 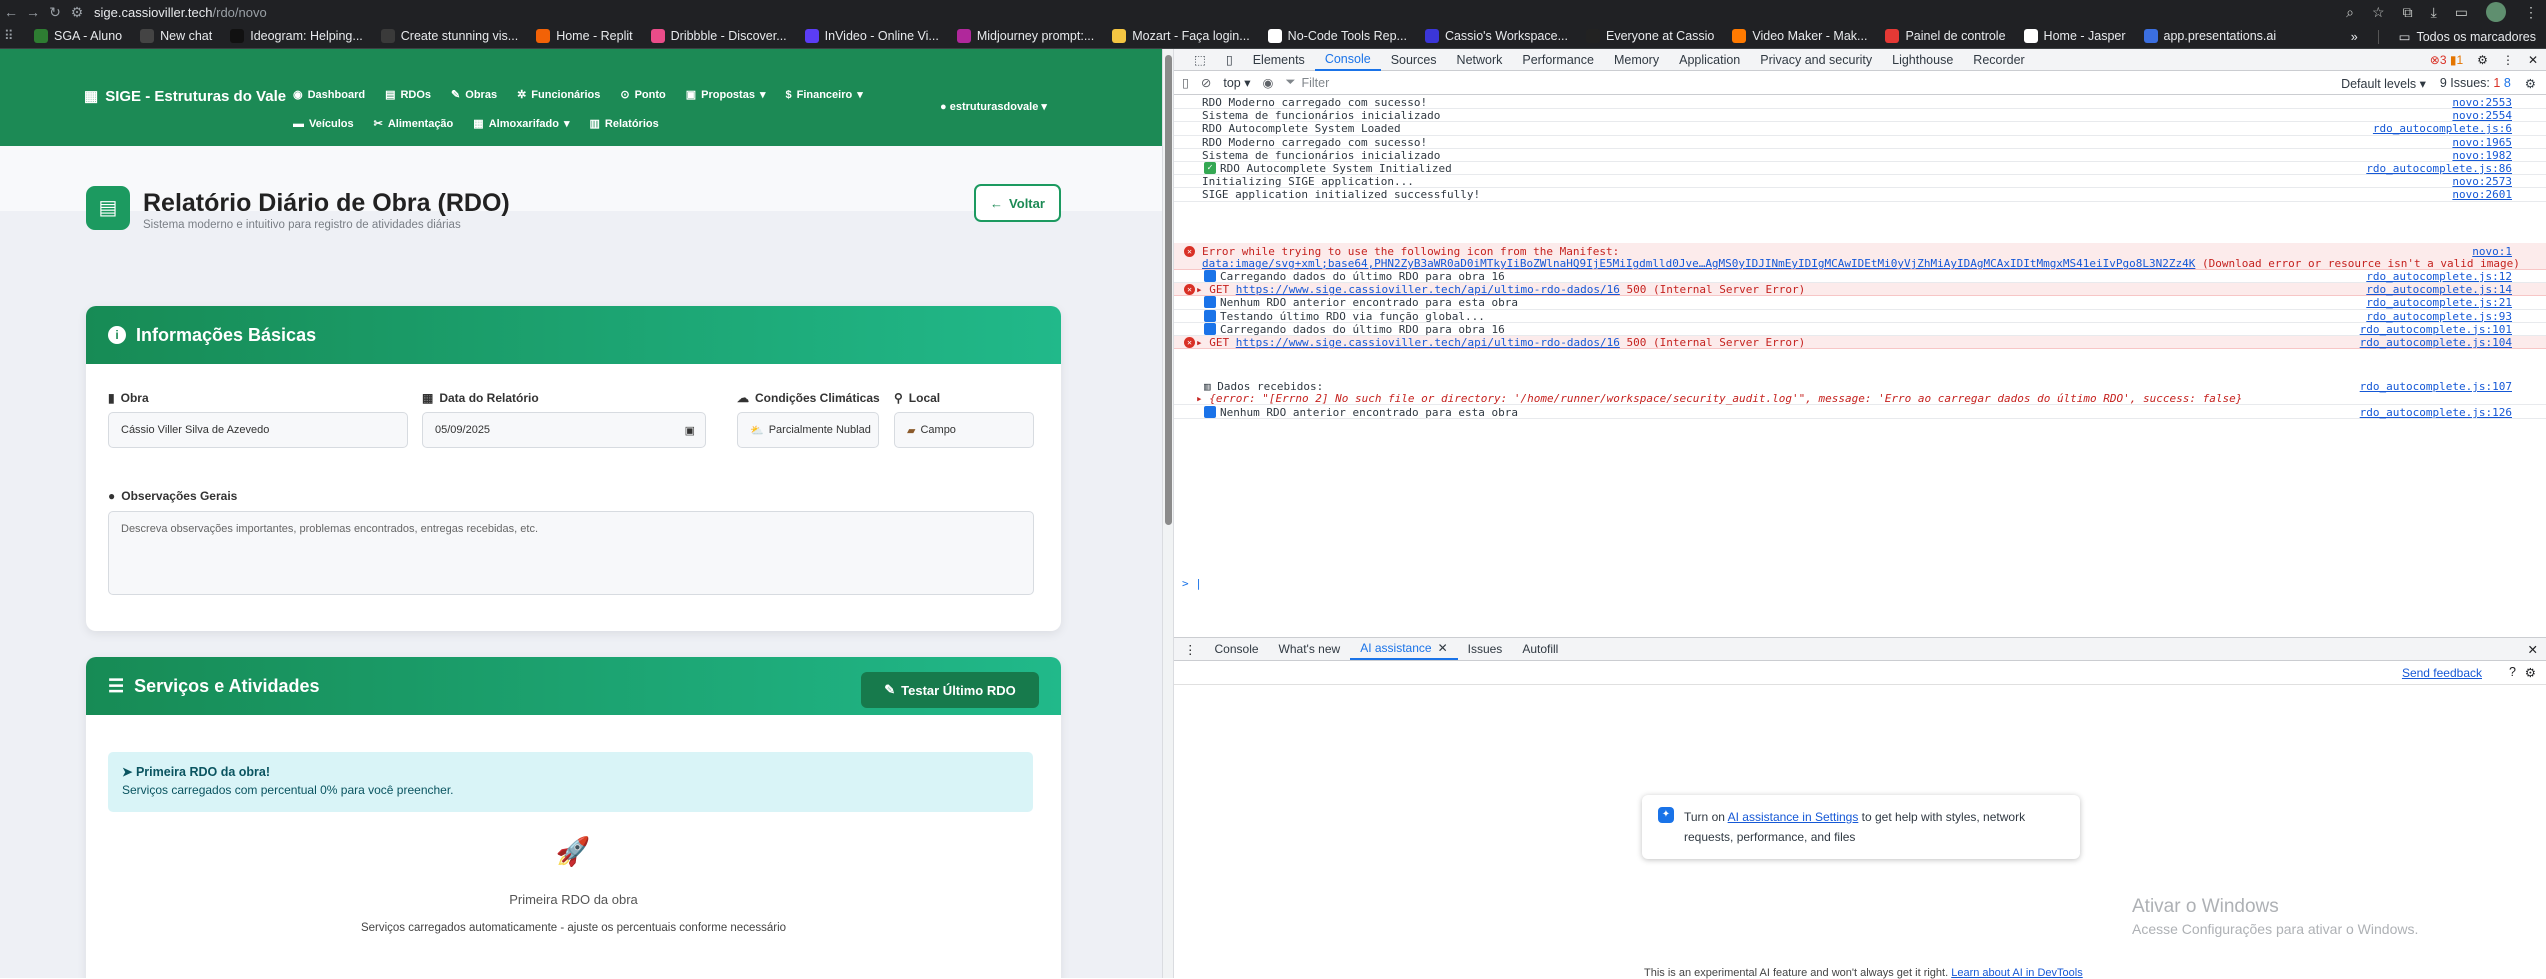 What do you see at coordinates (1793, 817) in the screenshot?
I see `ai-settings-link: AI assistance in Settings` at bounding box center [1793, 817].